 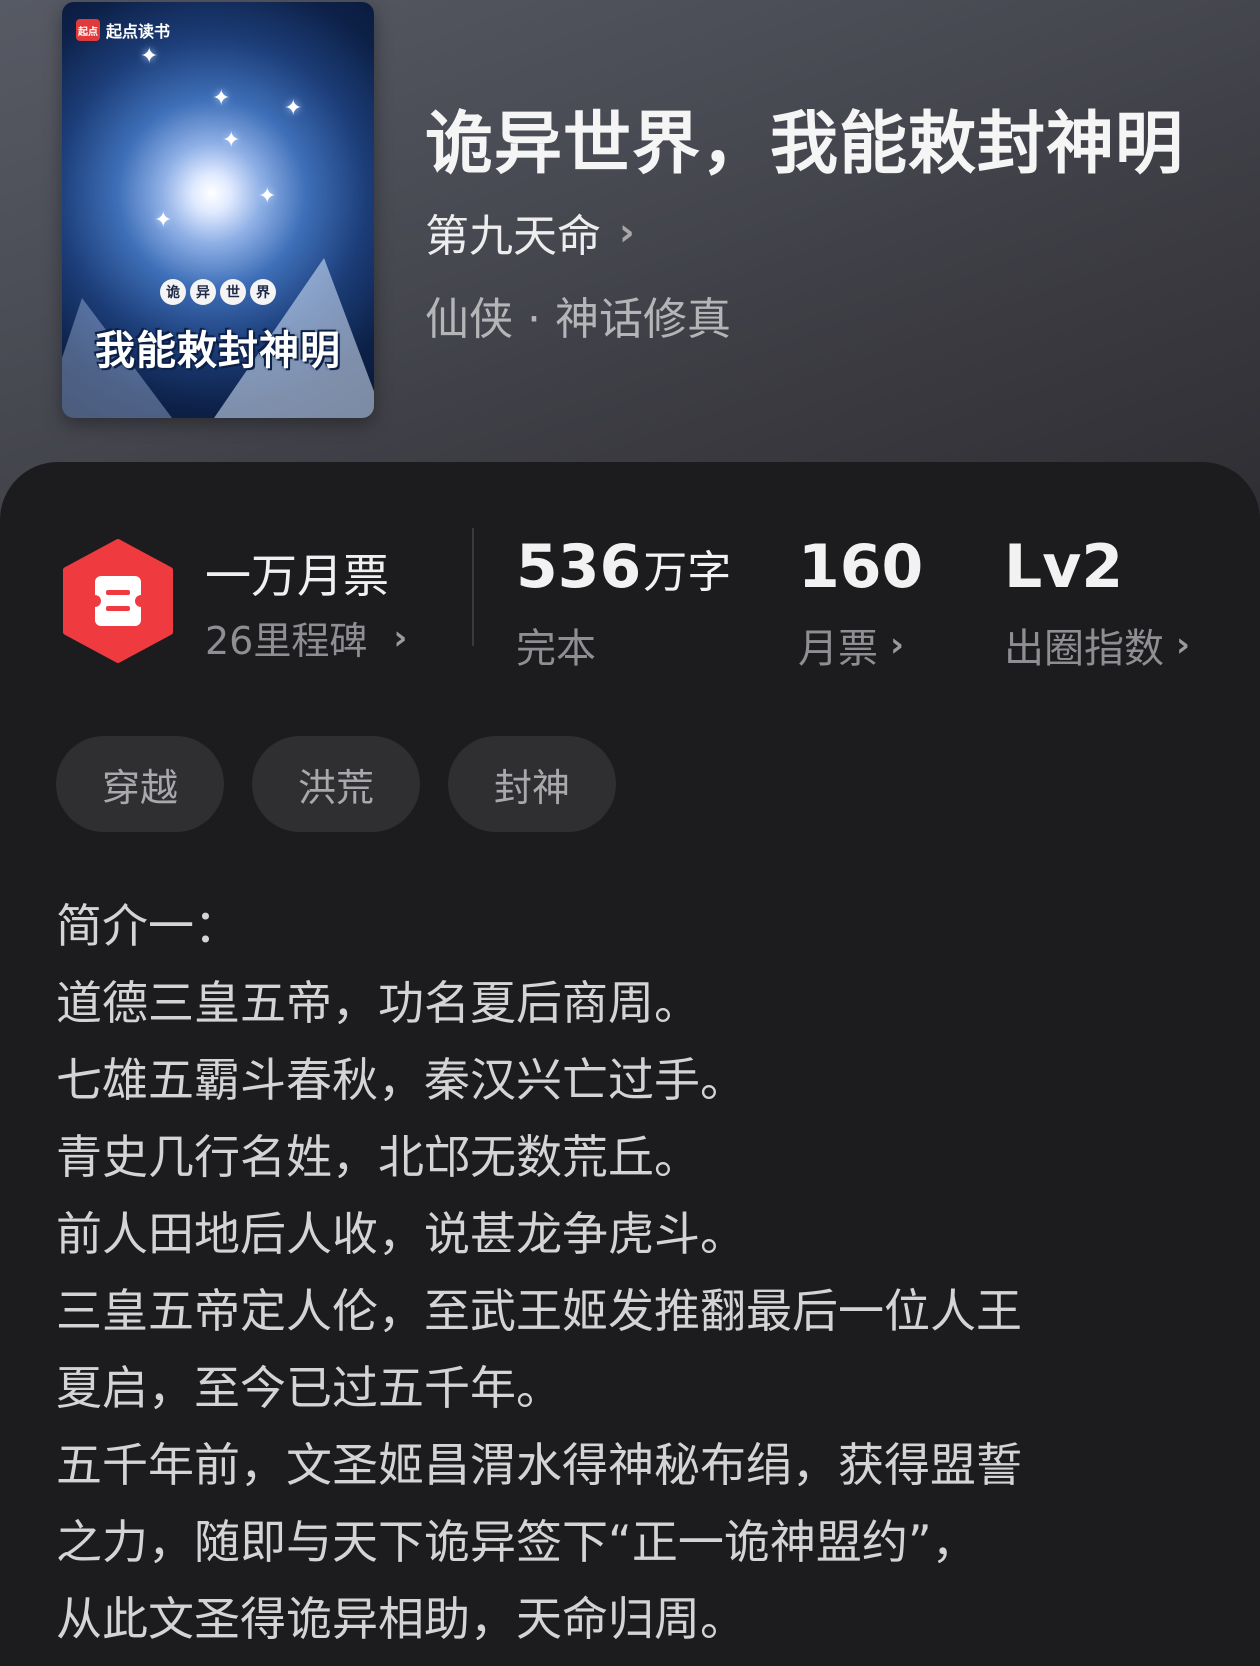 I want to click on milestone-link: 26里程碑 ›, so click(x=306, y=637).